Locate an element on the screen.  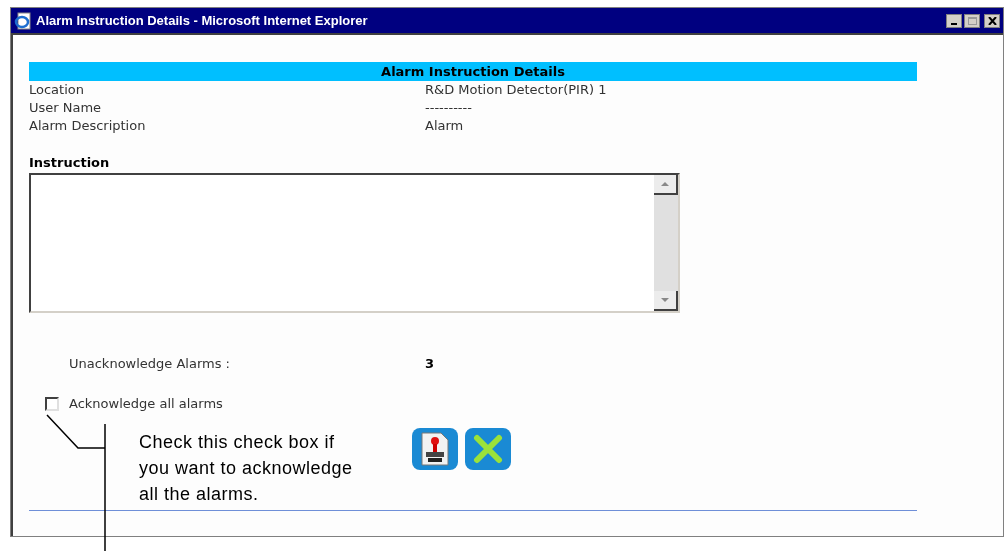
maximize-button is located at coordinates (972, 20).